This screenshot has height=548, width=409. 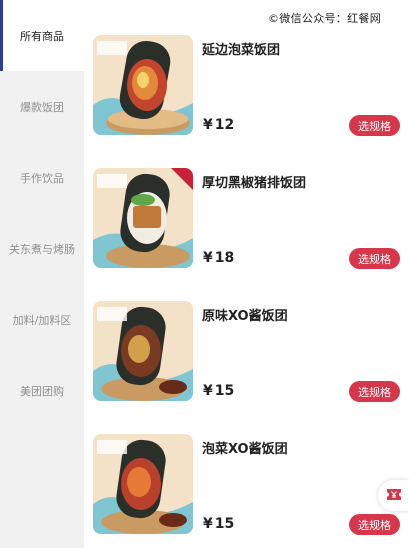 What do you see at coordinates (254, 183) in the screenshot?
I see `product-name: 厚切黑椒猪排饭团` at bounding box center [254, 183].